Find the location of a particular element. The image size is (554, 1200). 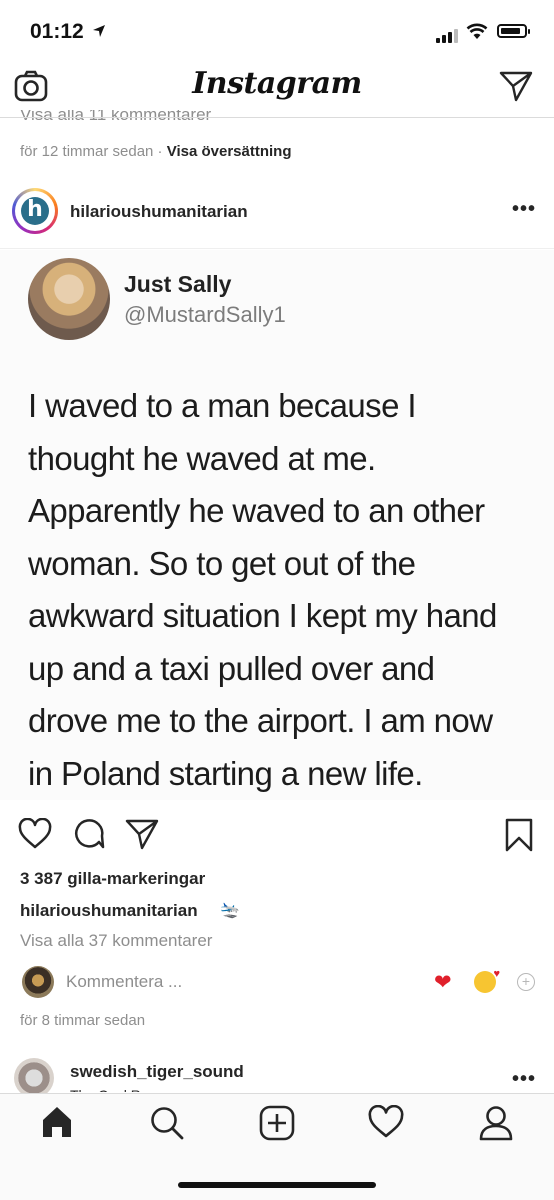

profile-icon is located at coordinates (496, 1123).